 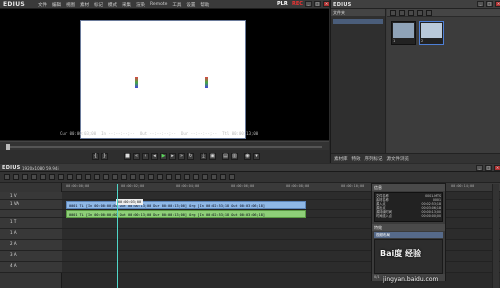 I want to click on folder-root, so click(x=358, y=21).